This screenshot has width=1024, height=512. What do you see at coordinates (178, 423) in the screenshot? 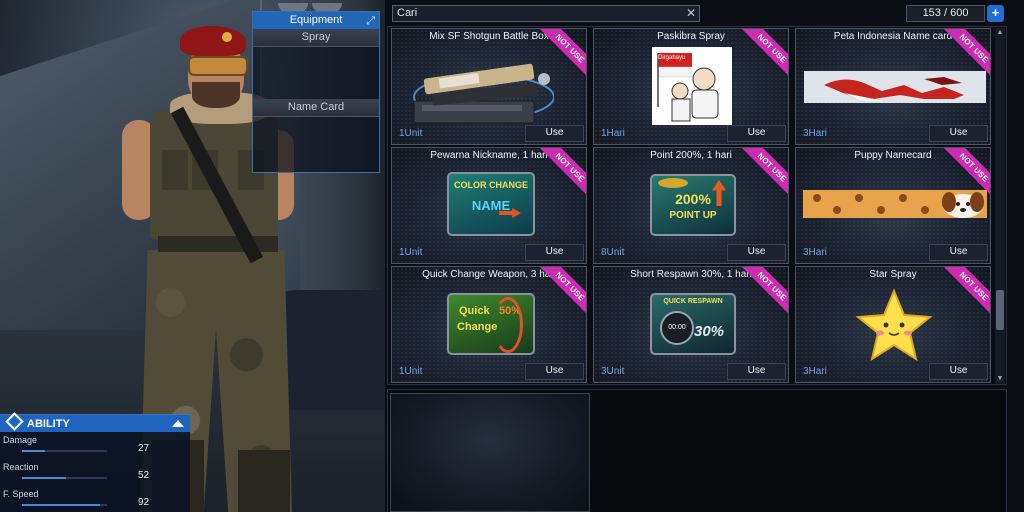
I see `collapse-icon` at bounding box center [178, 423].